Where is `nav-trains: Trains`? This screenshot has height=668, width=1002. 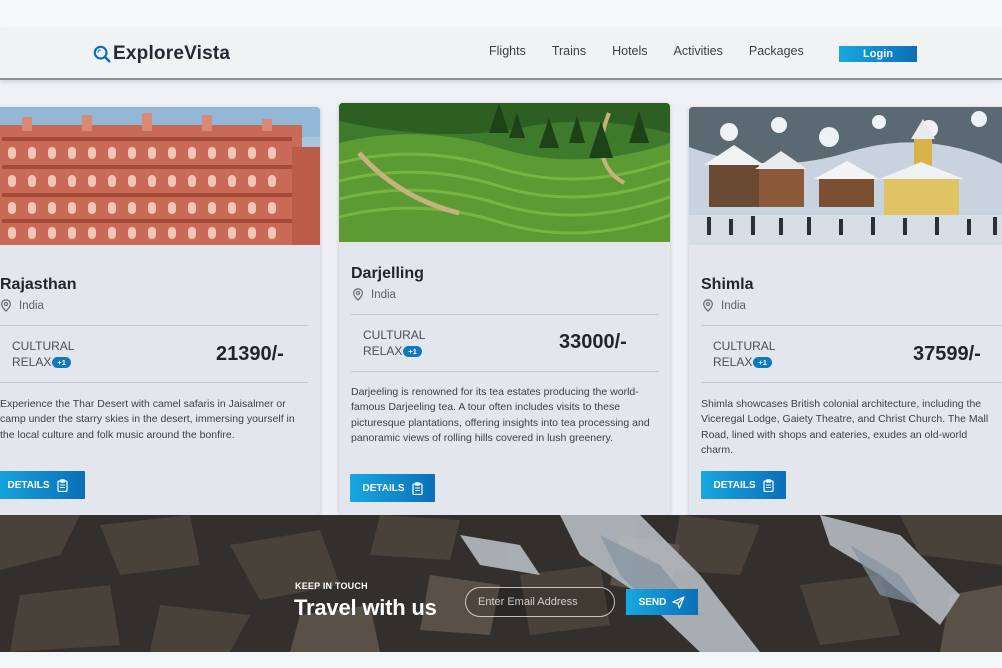 nav-trains: Trains is located at coordinates (569, 51).